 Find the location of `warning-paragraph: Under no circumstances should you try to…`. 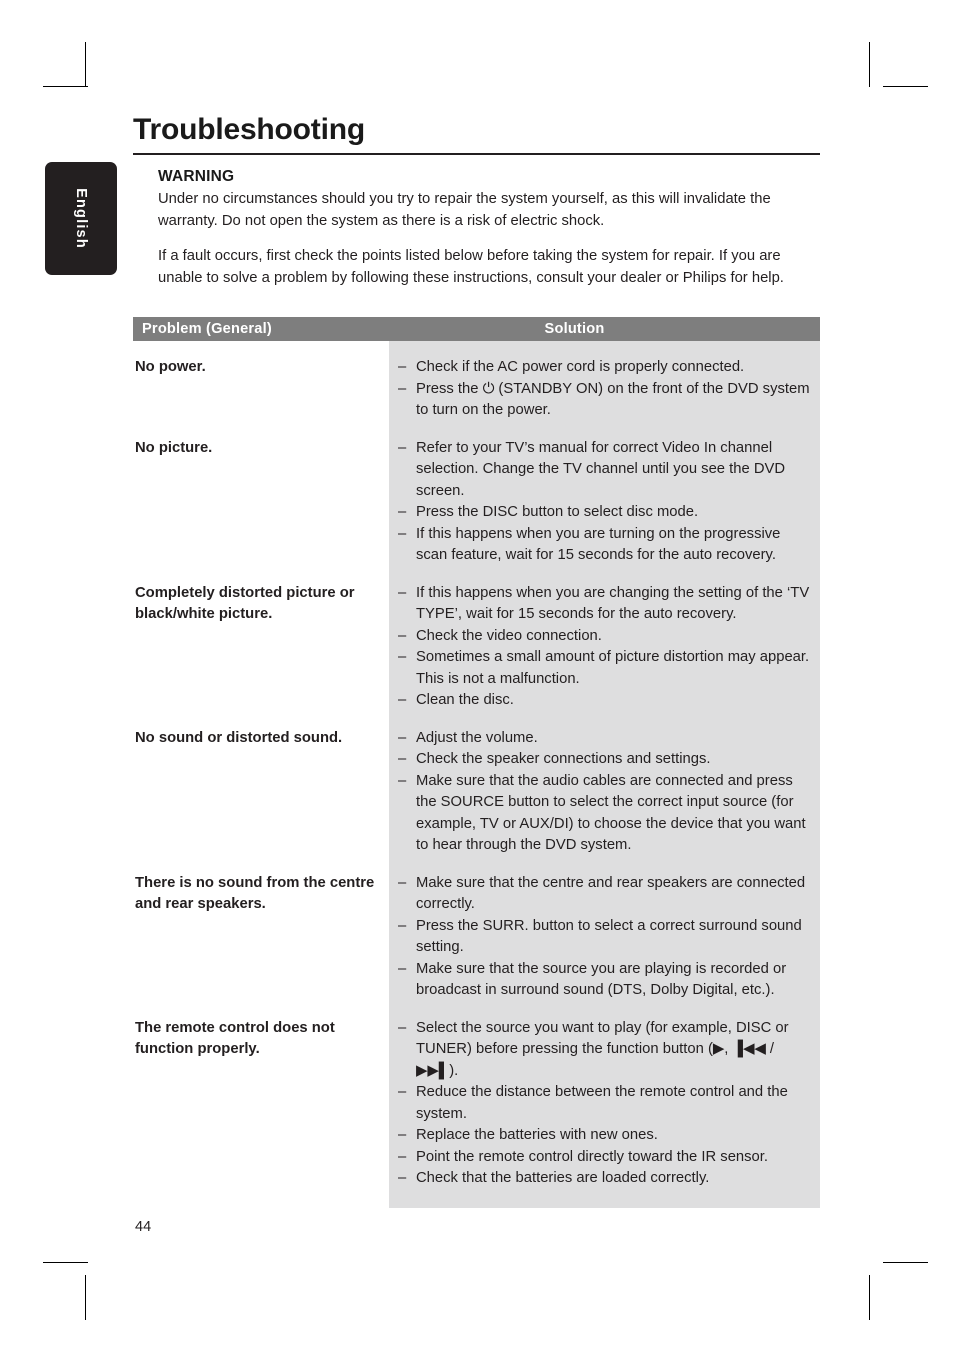

warning-paragraph: Under no circumstances should you try to… is located at coordinates (464, 210).